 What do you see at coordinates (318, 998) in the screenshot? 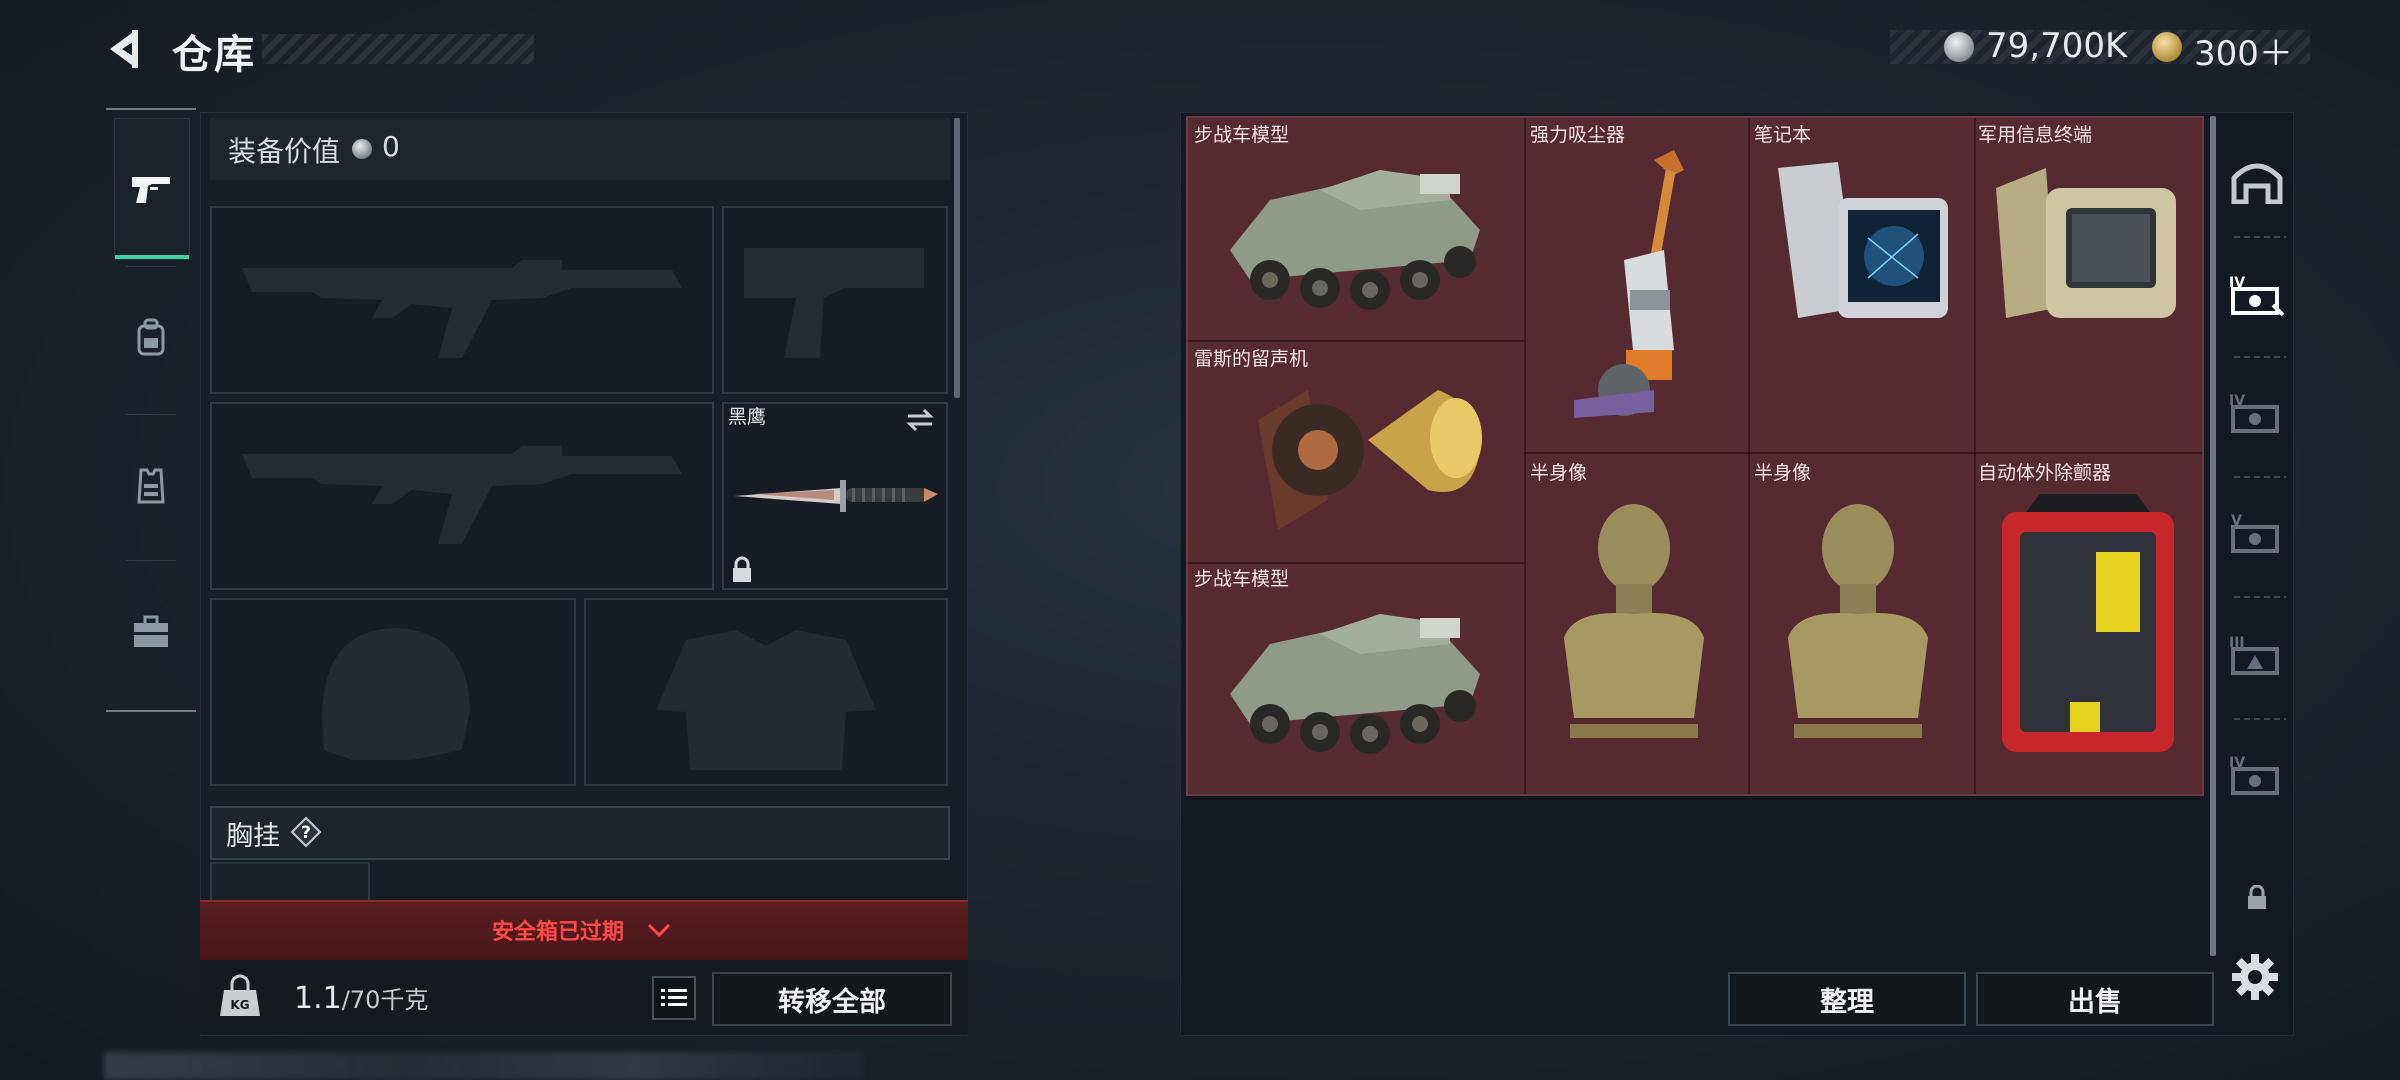
I see `weight-current: 1.1` at bounding box center [318, 998].